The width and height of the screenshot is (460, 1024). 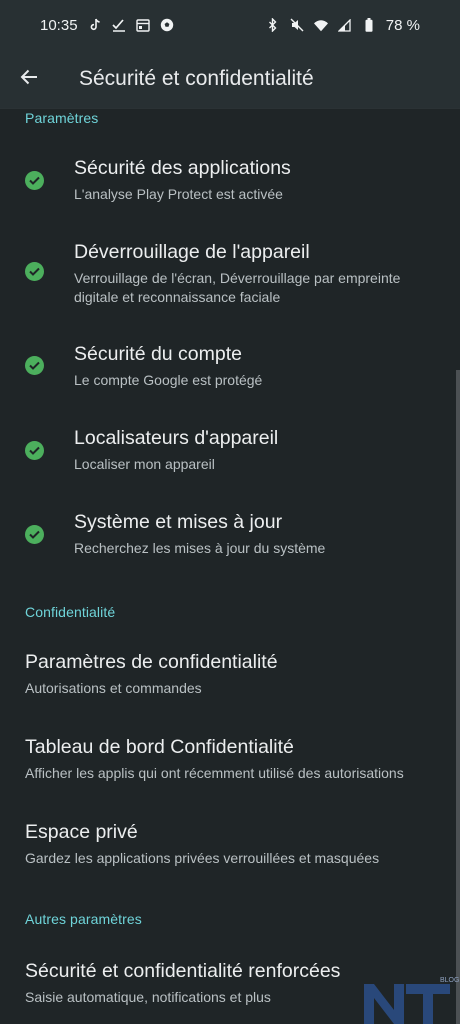 I want to click on item-title: Déverrouillage de l'appareil, so click(x=192, y=252).